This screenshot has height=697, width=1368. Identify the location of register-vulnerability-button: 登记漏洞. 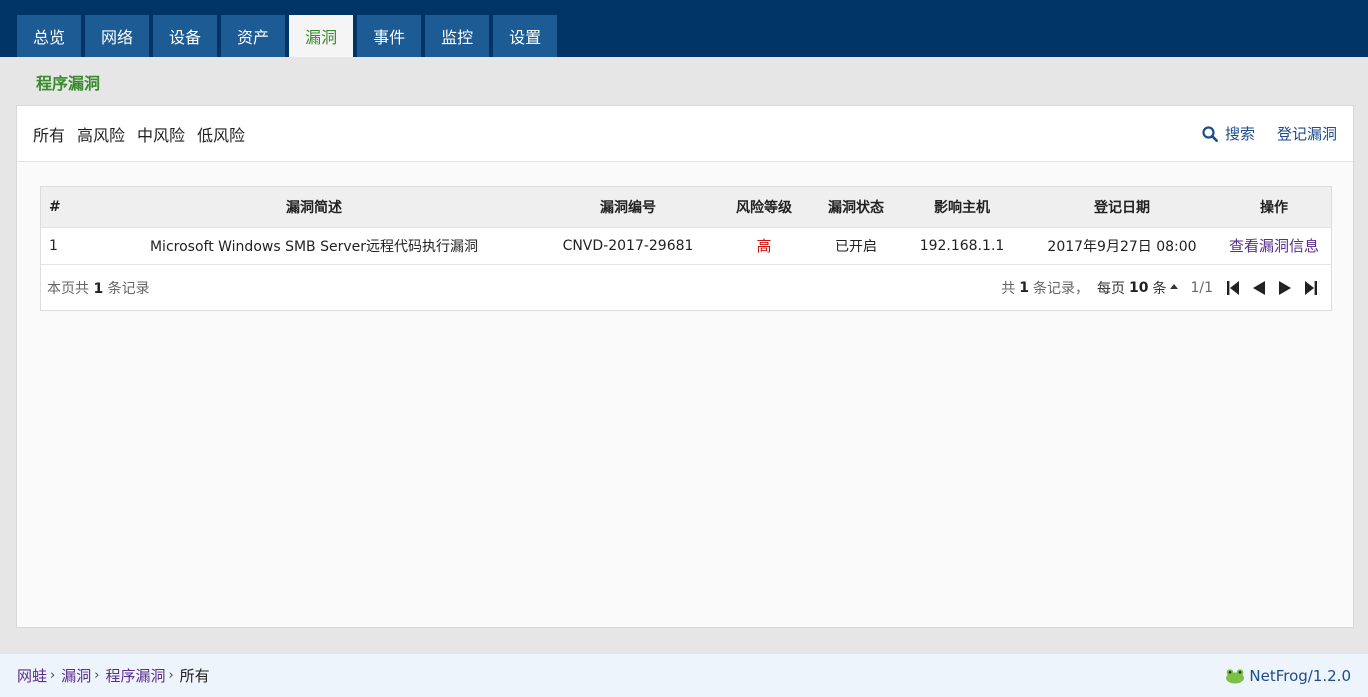
(1307, 133).